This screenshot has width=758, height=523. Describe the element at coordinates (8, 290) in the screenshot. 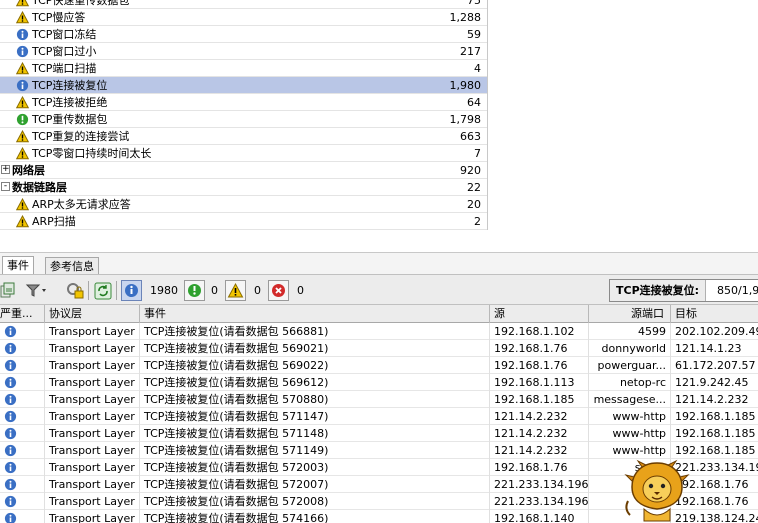

I see `export-icon` at that location.